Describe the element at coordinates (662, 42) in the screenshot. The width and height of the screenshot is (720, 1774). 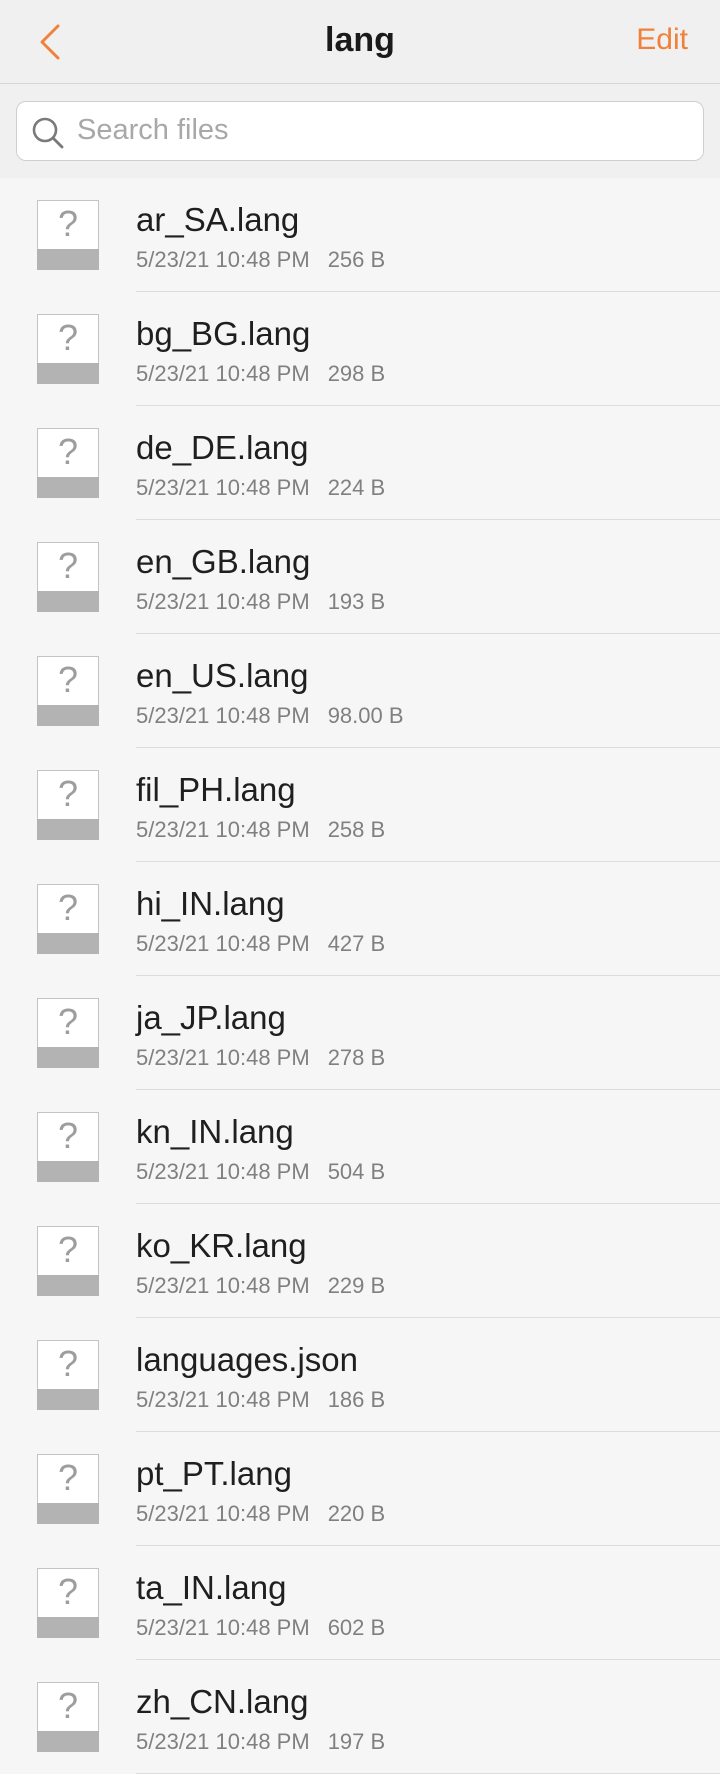
I see `edit-button: Edit` at that location.